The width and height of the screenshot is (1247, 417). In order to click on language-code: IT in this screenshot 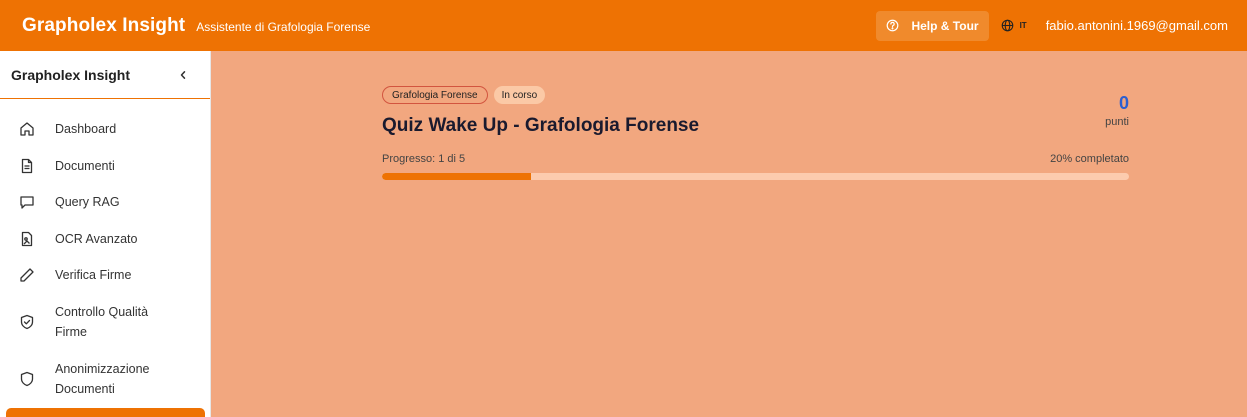, I will do `click(1023, 25)`.